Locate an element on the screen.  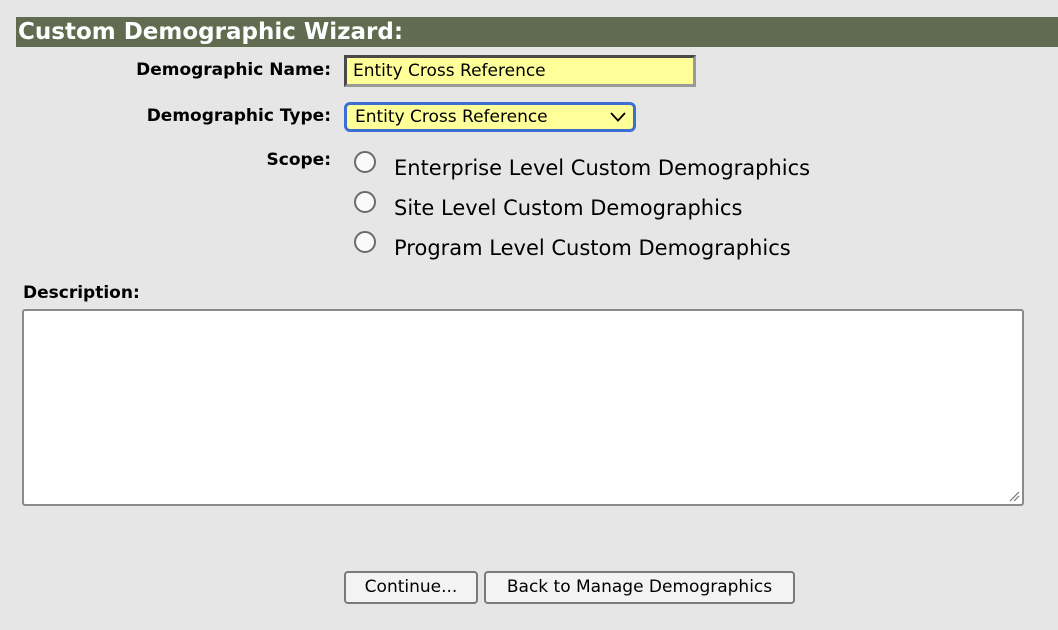
demographic-type-label: Demographic Type: is located at coordinates (238, 116).